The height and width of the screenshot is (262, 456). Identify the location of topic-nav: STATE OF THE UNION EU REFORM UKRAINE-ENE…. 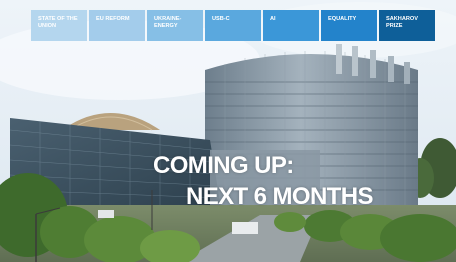
(233, 25).